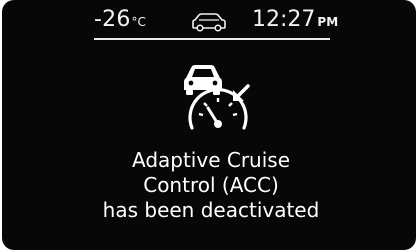  Describe the element at coordinates (284, 19) in the screenshot. I see `clock-time: 12:27` at that location.